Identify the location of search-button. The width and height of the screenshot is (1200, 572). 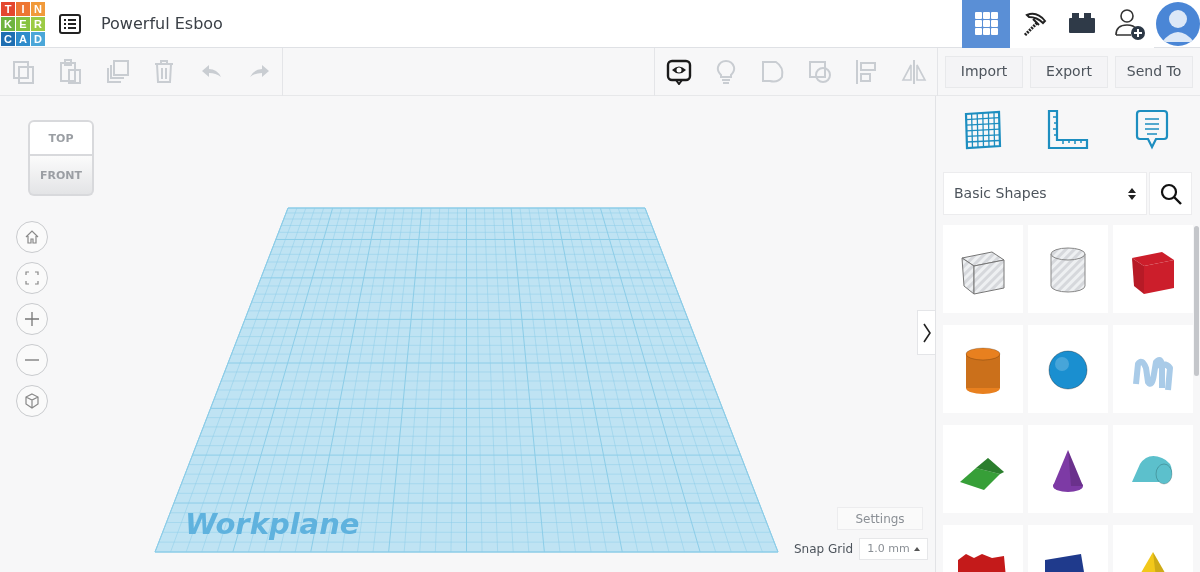
(1170, 193).